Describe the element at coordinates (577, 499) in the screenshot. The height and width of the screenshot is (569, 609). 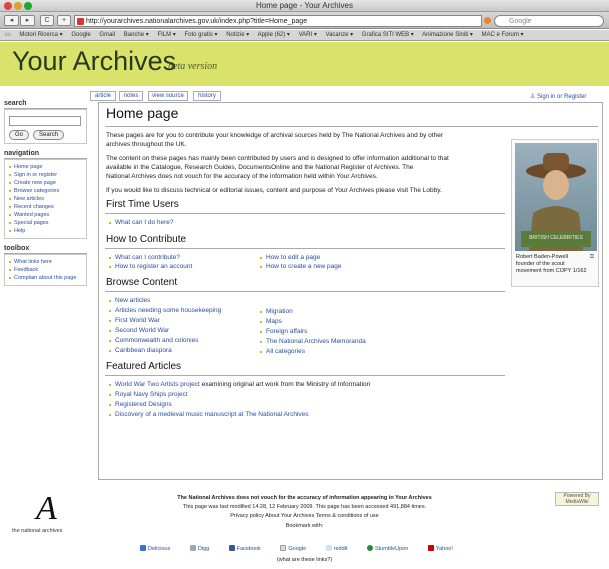
I see `mediawiki-badge: Powered By MediaWiki` at that location.